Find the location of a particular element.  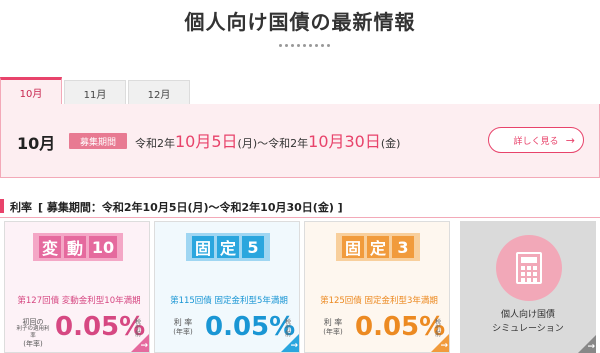

logo-char: 10 is located at coordinates (103, 247).